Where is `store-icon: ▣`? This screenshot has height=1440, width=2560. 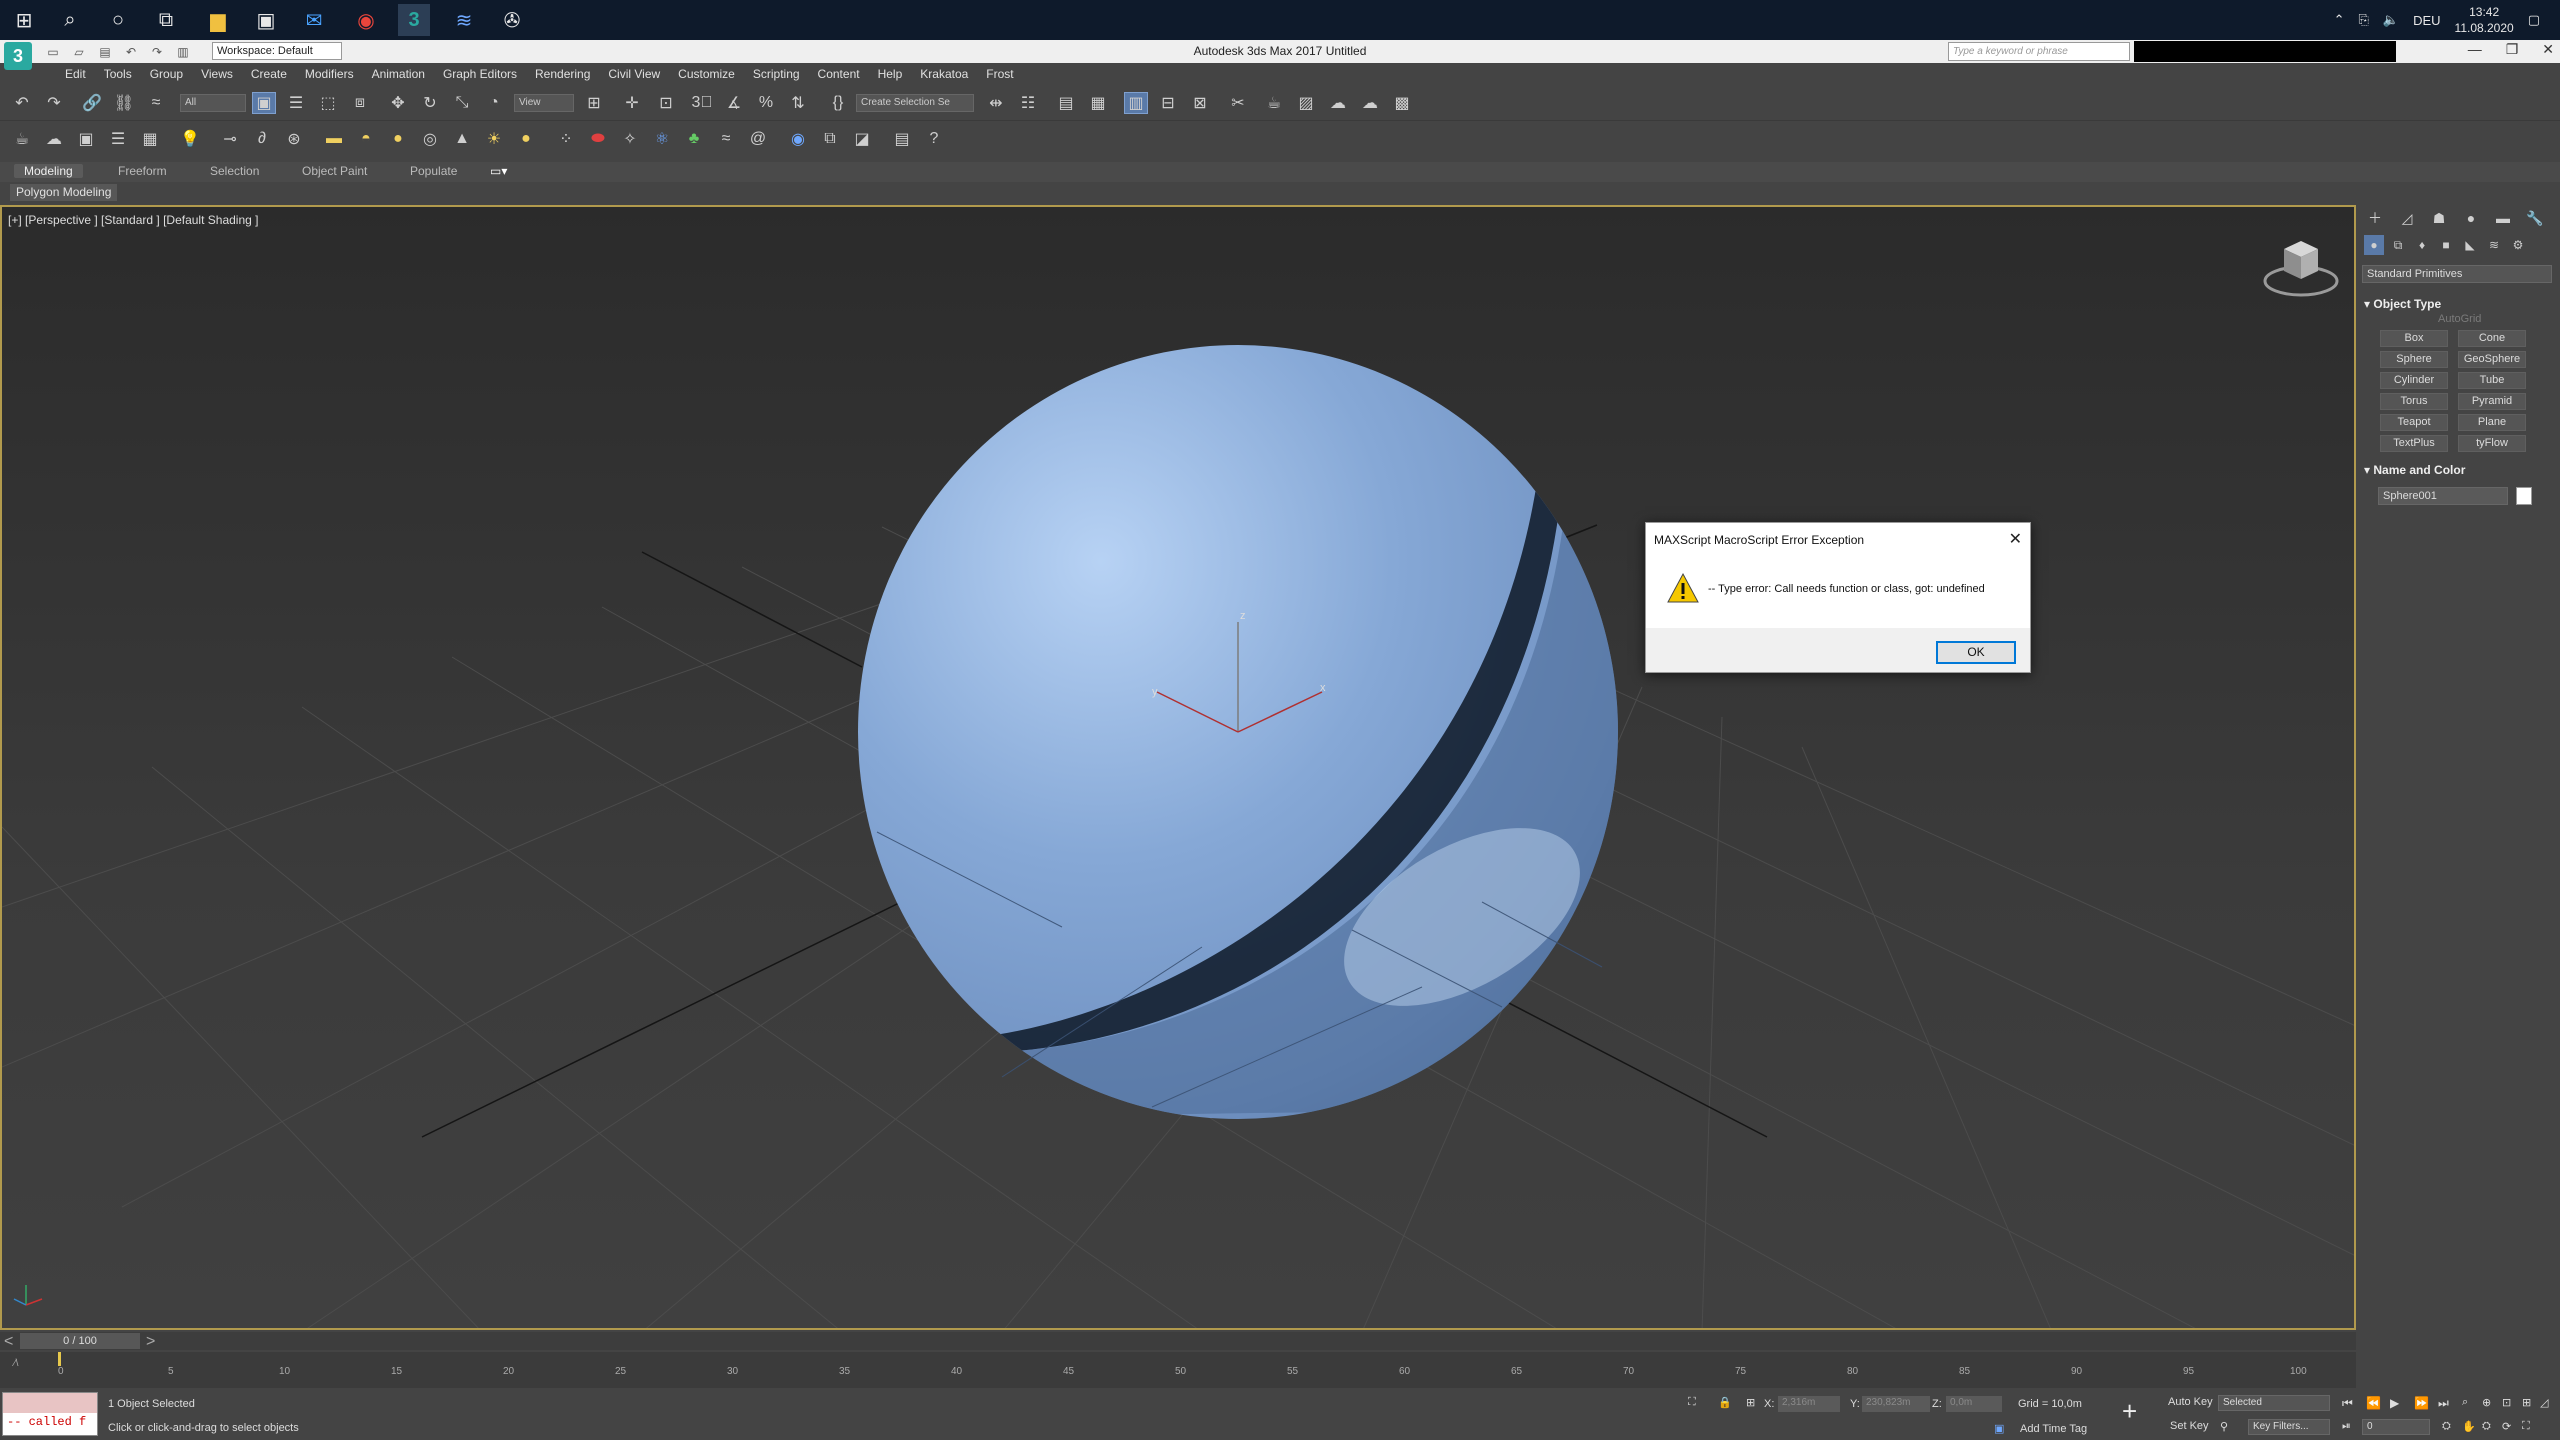
store-icon: ▣ is located at coordinates (266, 20).